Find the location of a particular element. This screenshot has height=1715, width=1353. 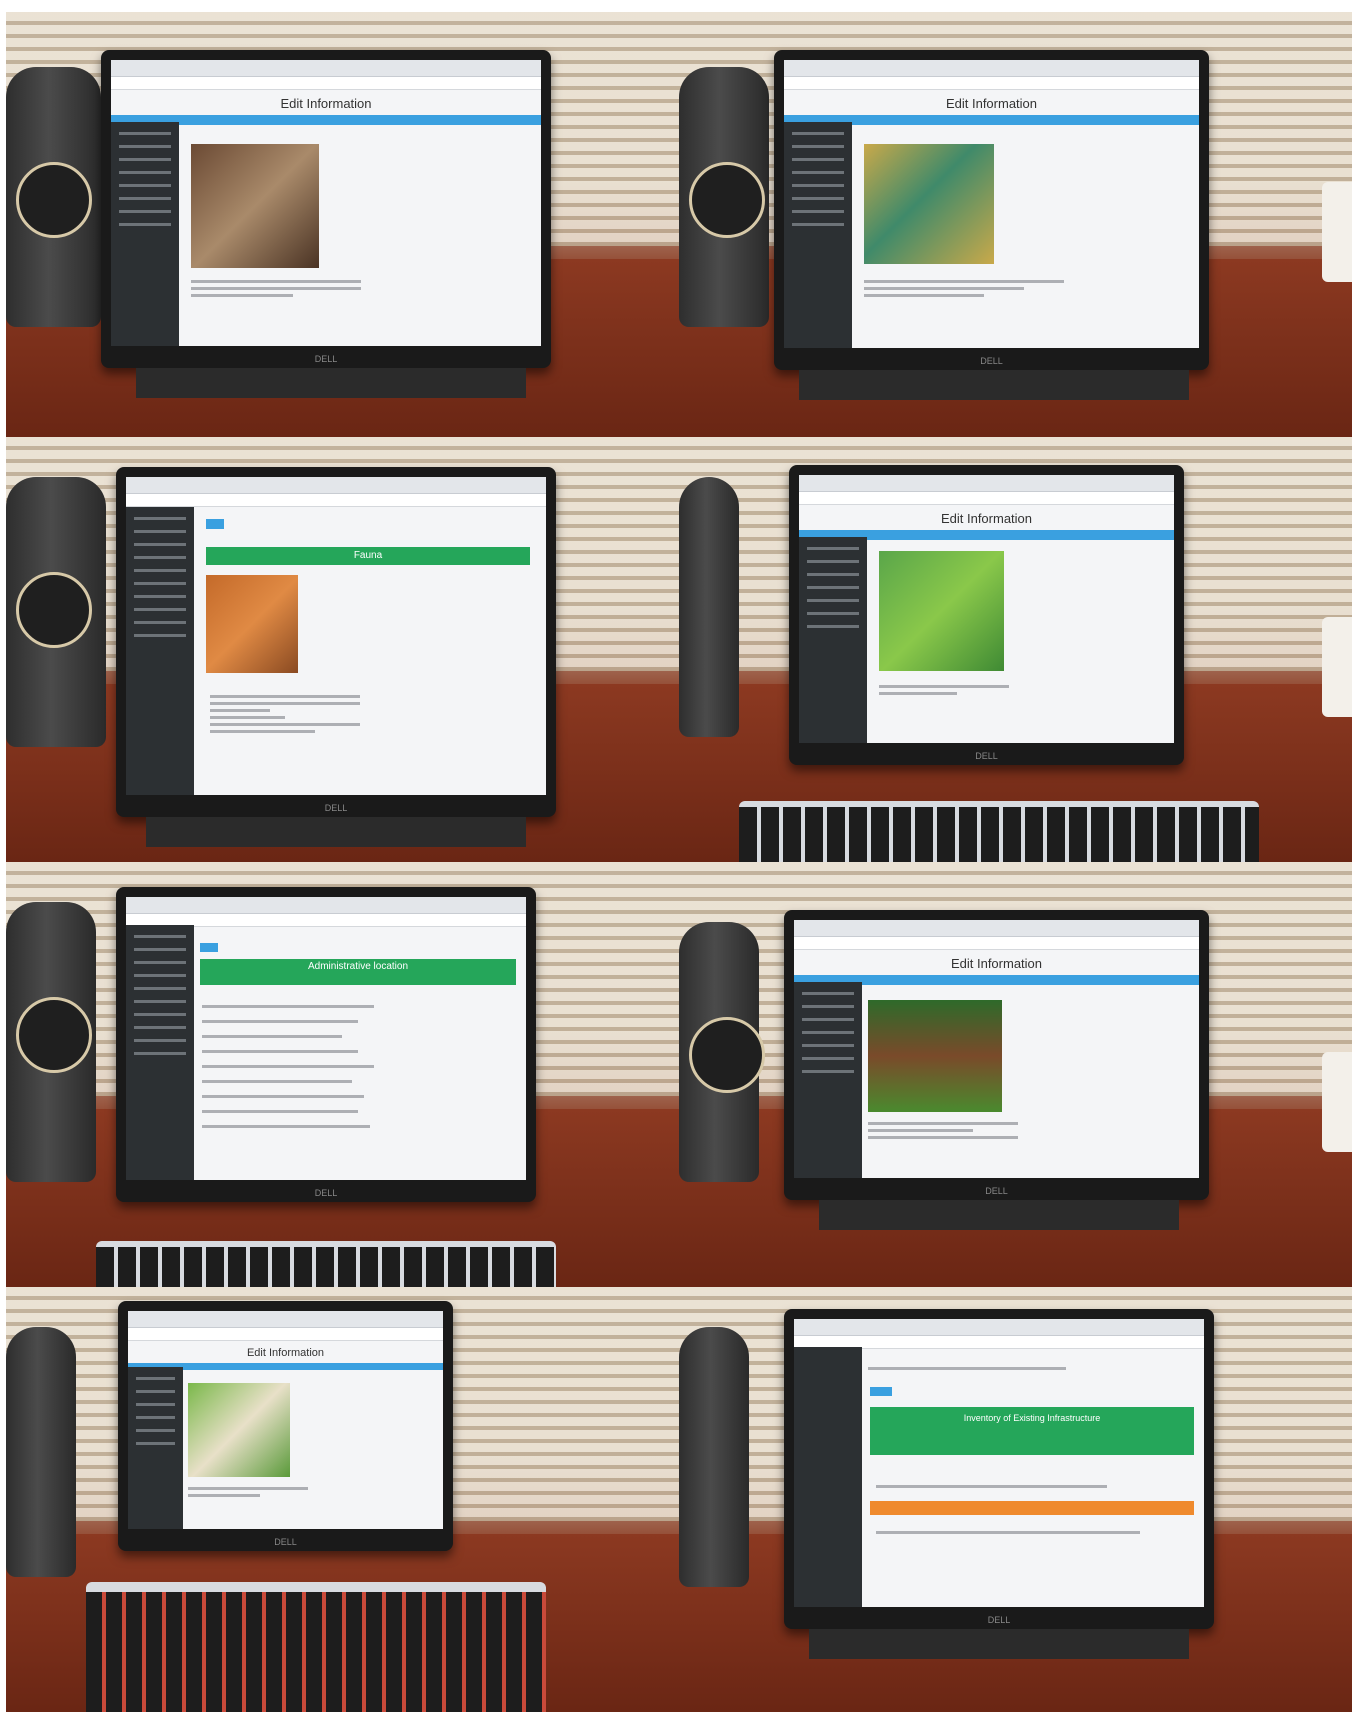

photo-panel-7: Edit Information DELL is located at coordinates (342, 1499).